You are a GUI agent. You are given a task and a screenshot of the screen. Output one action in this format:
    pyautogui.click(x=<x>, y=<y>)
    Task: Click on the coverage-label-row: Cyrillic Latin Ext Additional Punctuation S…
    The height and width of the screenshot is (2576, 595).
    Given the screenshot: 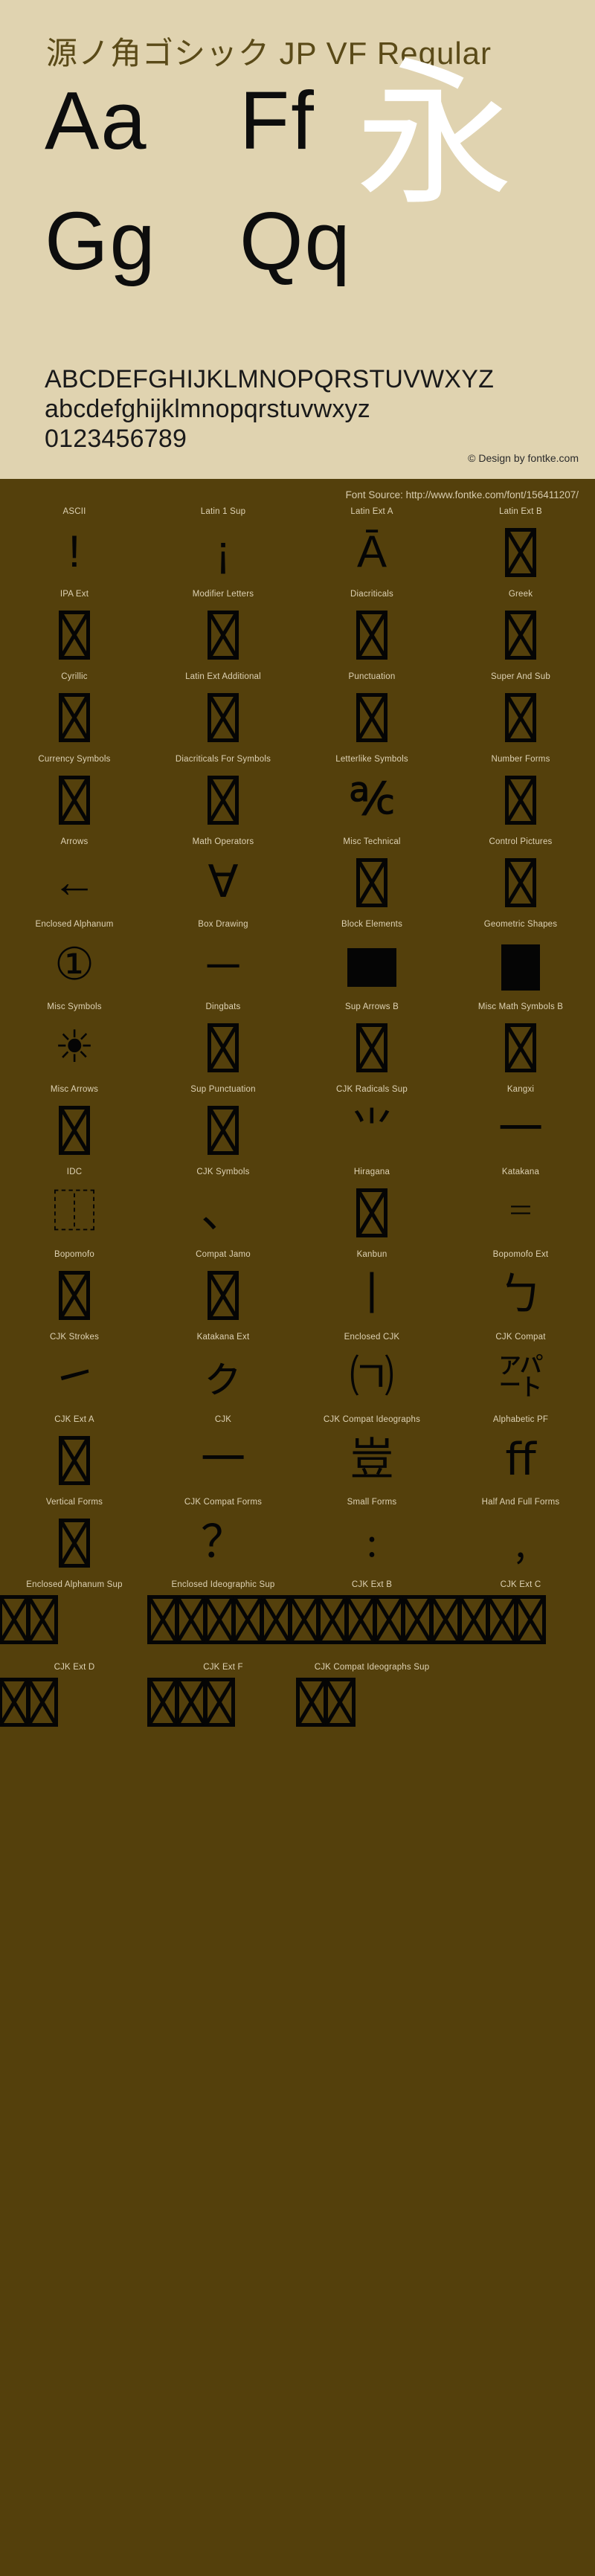 What is the action you would take?
    pyautogui.click(x=298, y=679)
    